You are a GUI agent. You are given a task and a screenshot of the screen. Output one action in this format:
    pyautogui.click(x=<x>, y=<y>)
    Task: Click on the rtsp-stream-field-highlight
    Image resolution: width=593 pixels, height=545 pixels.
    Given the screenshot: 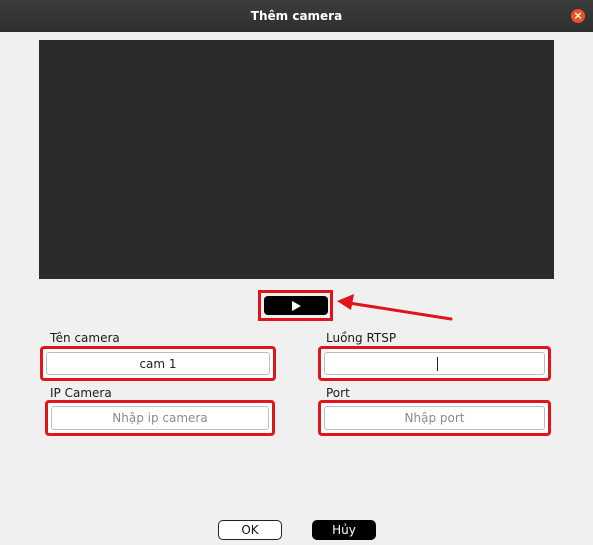 What is the action you would take?
    pyautogui.click(x=434, y=363)
    